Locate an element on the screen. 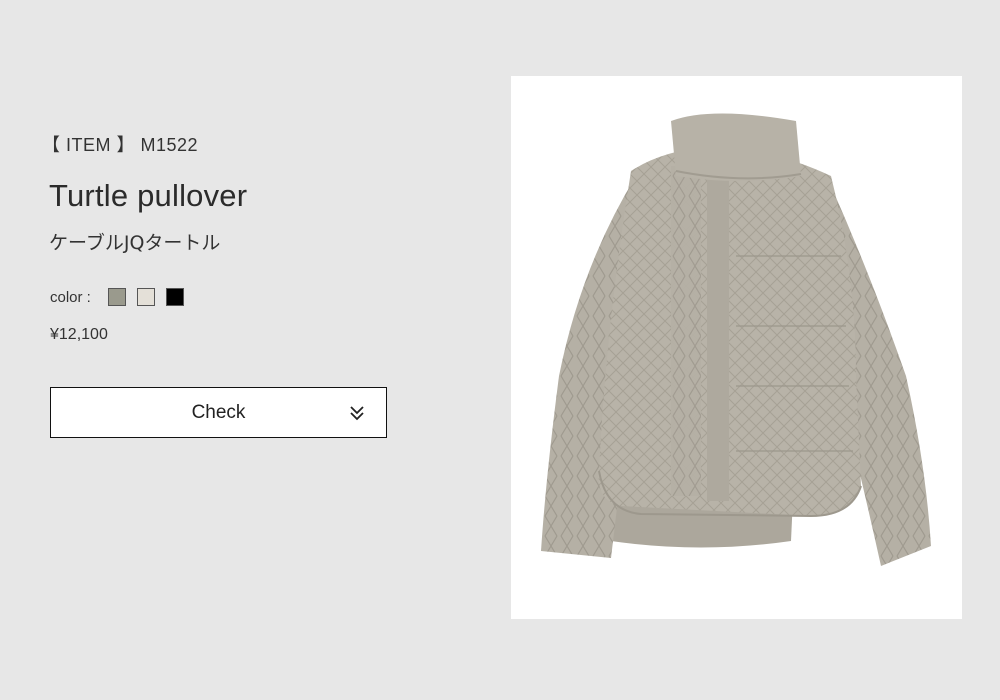  check-button-label: Check is located at coordinates (218, 412).